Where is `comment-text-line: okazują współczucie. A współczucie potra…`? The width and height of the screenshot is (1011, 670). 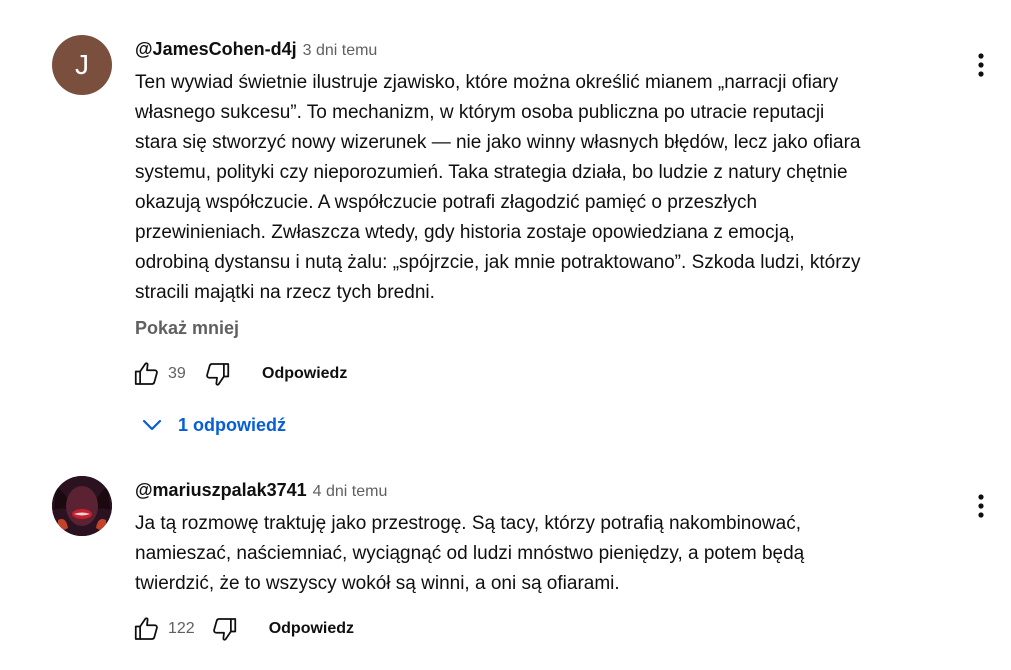
comment-text-line: okazują współczucie. A współczucie potra… is located at coordinates (446, 202).